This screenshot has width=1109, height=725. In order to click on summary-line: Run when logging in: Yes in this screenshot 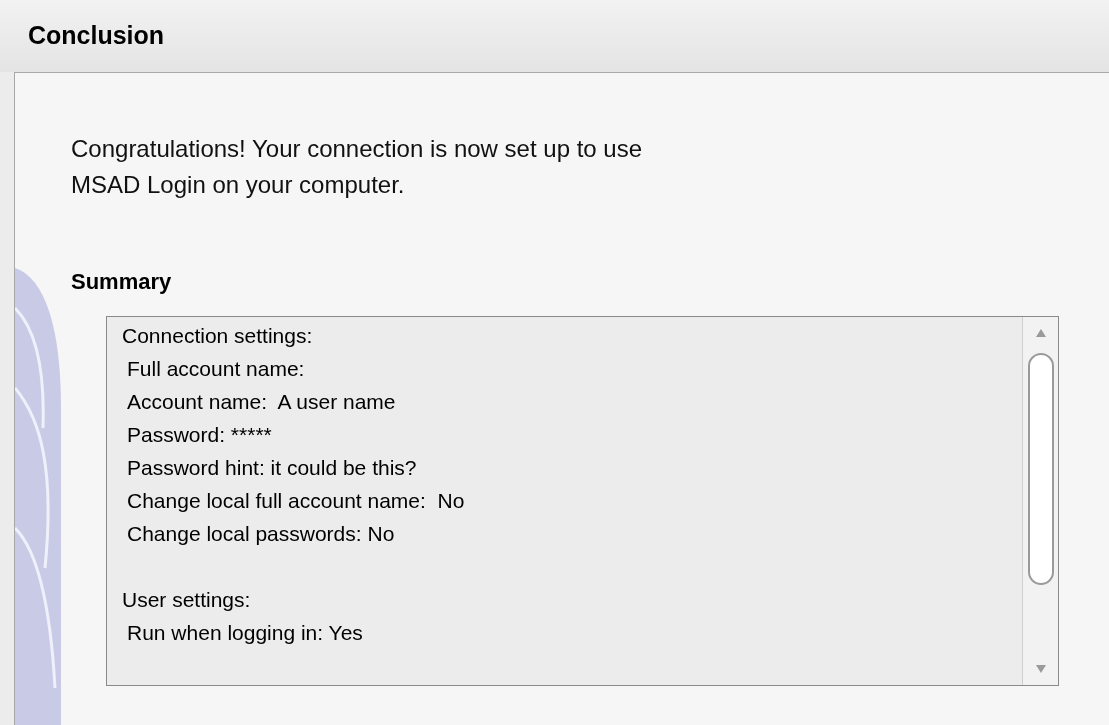, I will do `click(244, 633)`.